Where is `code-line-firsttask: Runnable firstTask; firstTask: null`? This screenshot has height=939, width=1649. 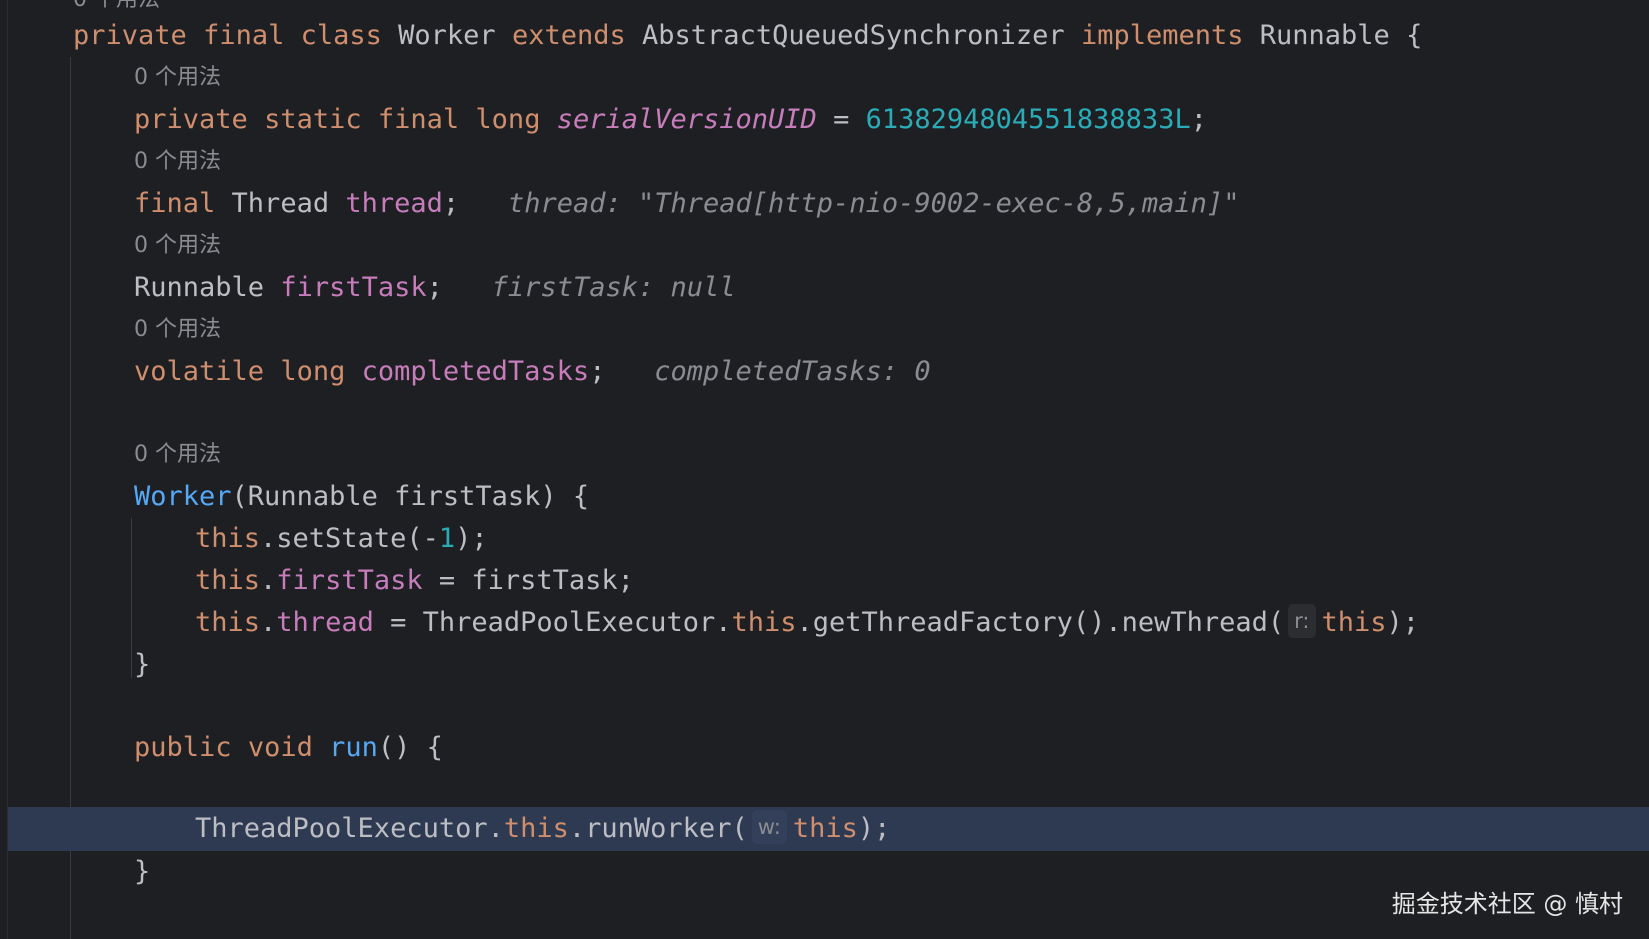 code-line-firsttask: Runnable firstTask; firstTask: null is located at coordinates (824, 288).